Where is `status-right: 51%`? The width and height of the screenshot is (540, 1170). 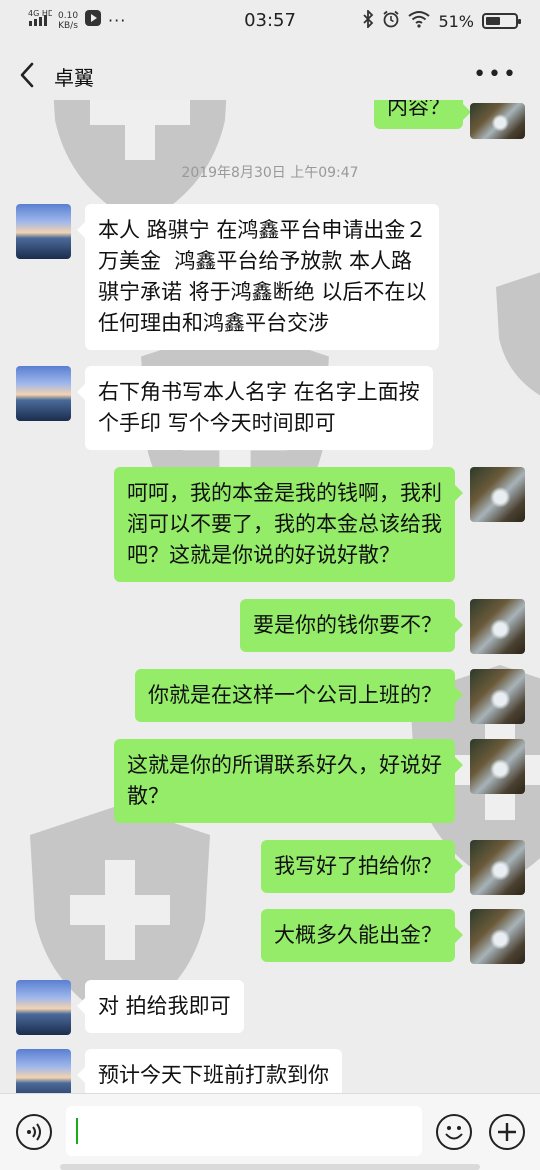
status-right: 51% is located at coordinates (441, 20).